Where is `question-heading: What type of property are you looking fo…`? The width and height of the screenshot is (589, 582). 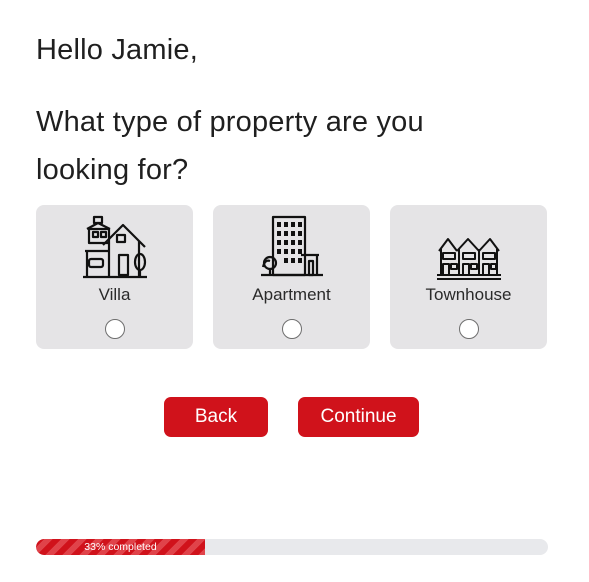 question-heading: What type of property are you looking fo… is located at coordinates (230, 146).